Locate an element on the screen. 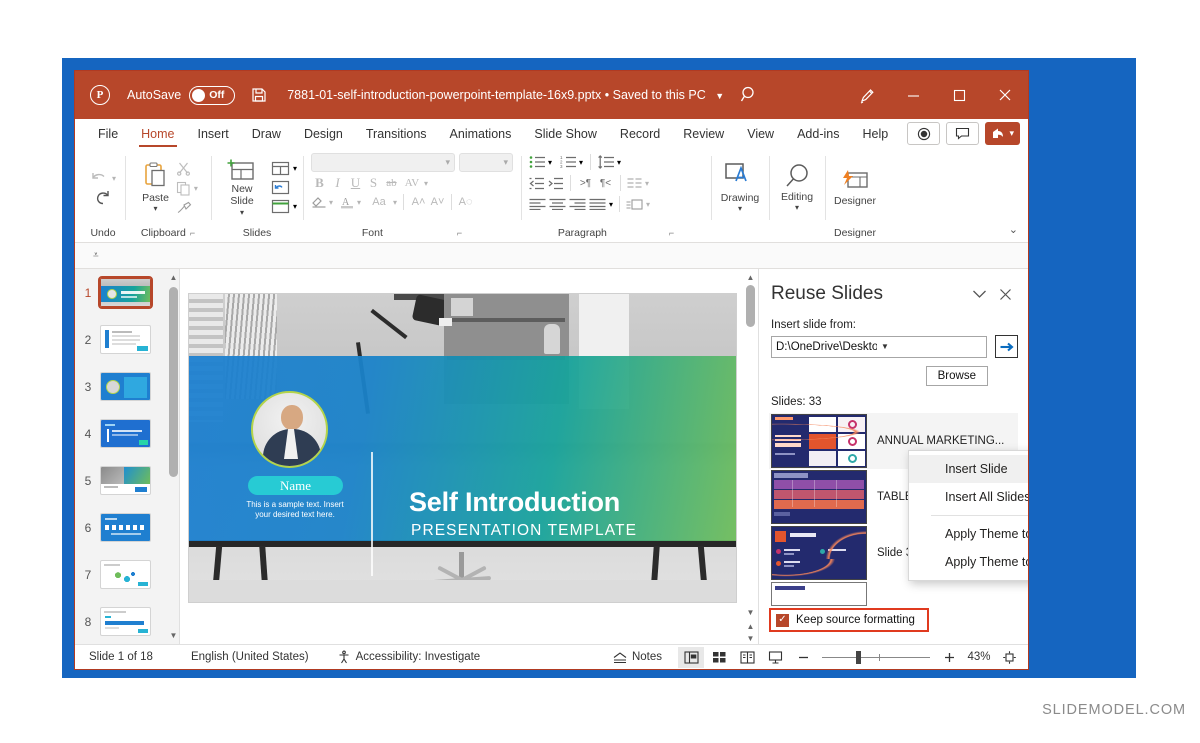 The height and width of the screenshot is (743, 1200). thumbnail-item-2: 2 is located at coordinates (127, 339).